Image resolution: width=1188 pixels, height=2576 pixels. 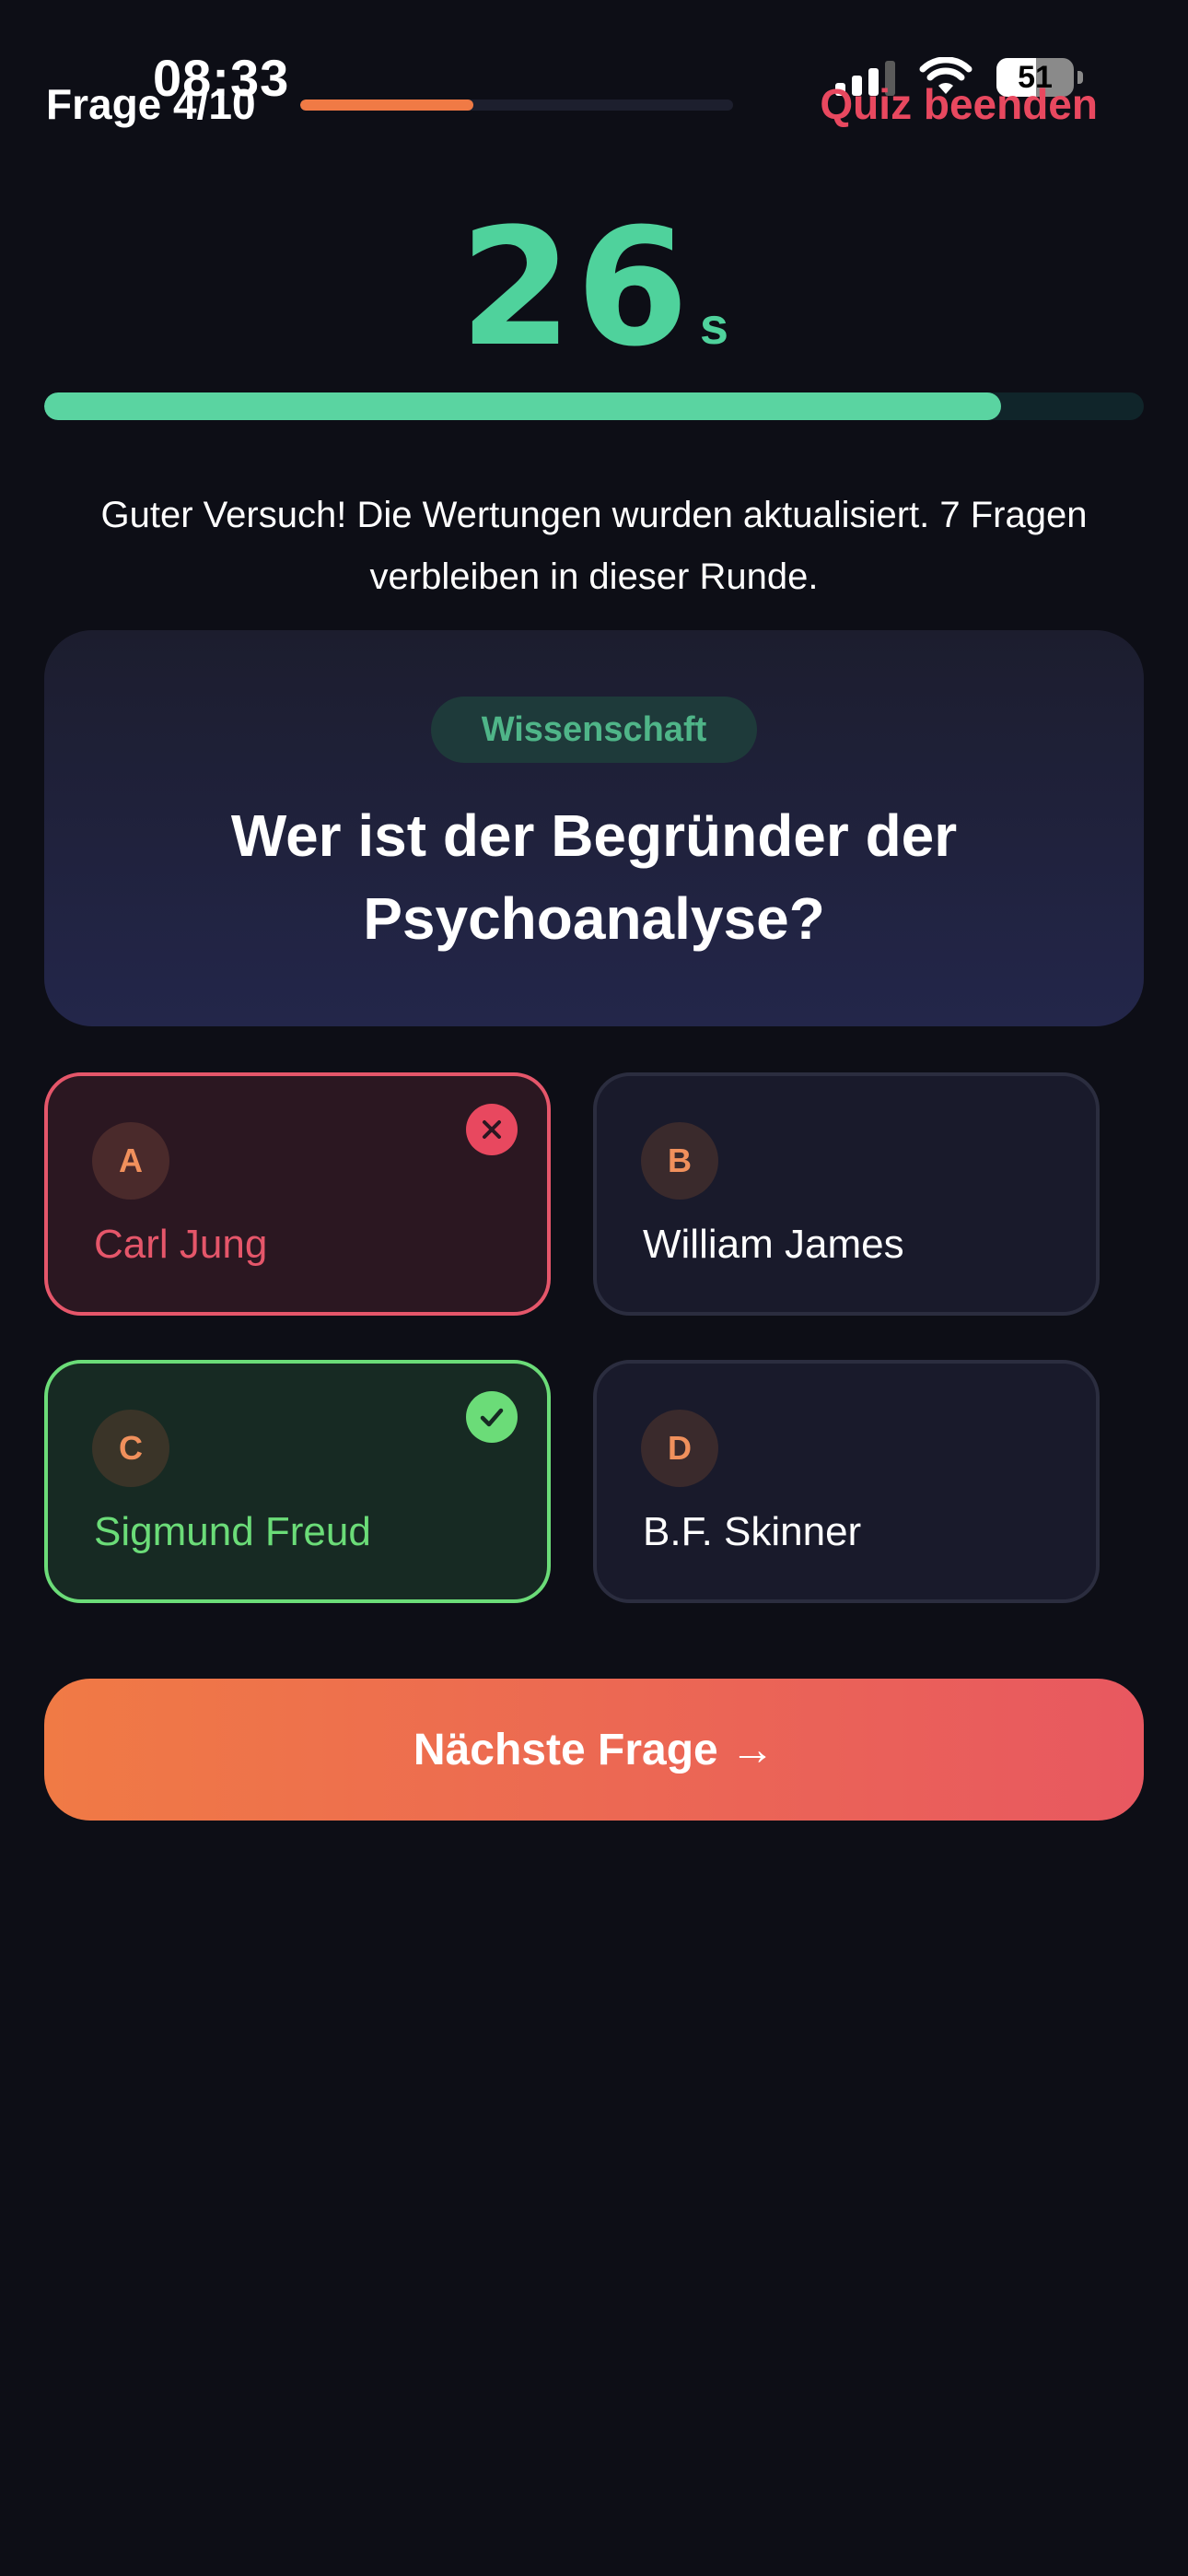 I want to click on answer-label: B.F. Skinner, so click(x=753, y=1531).